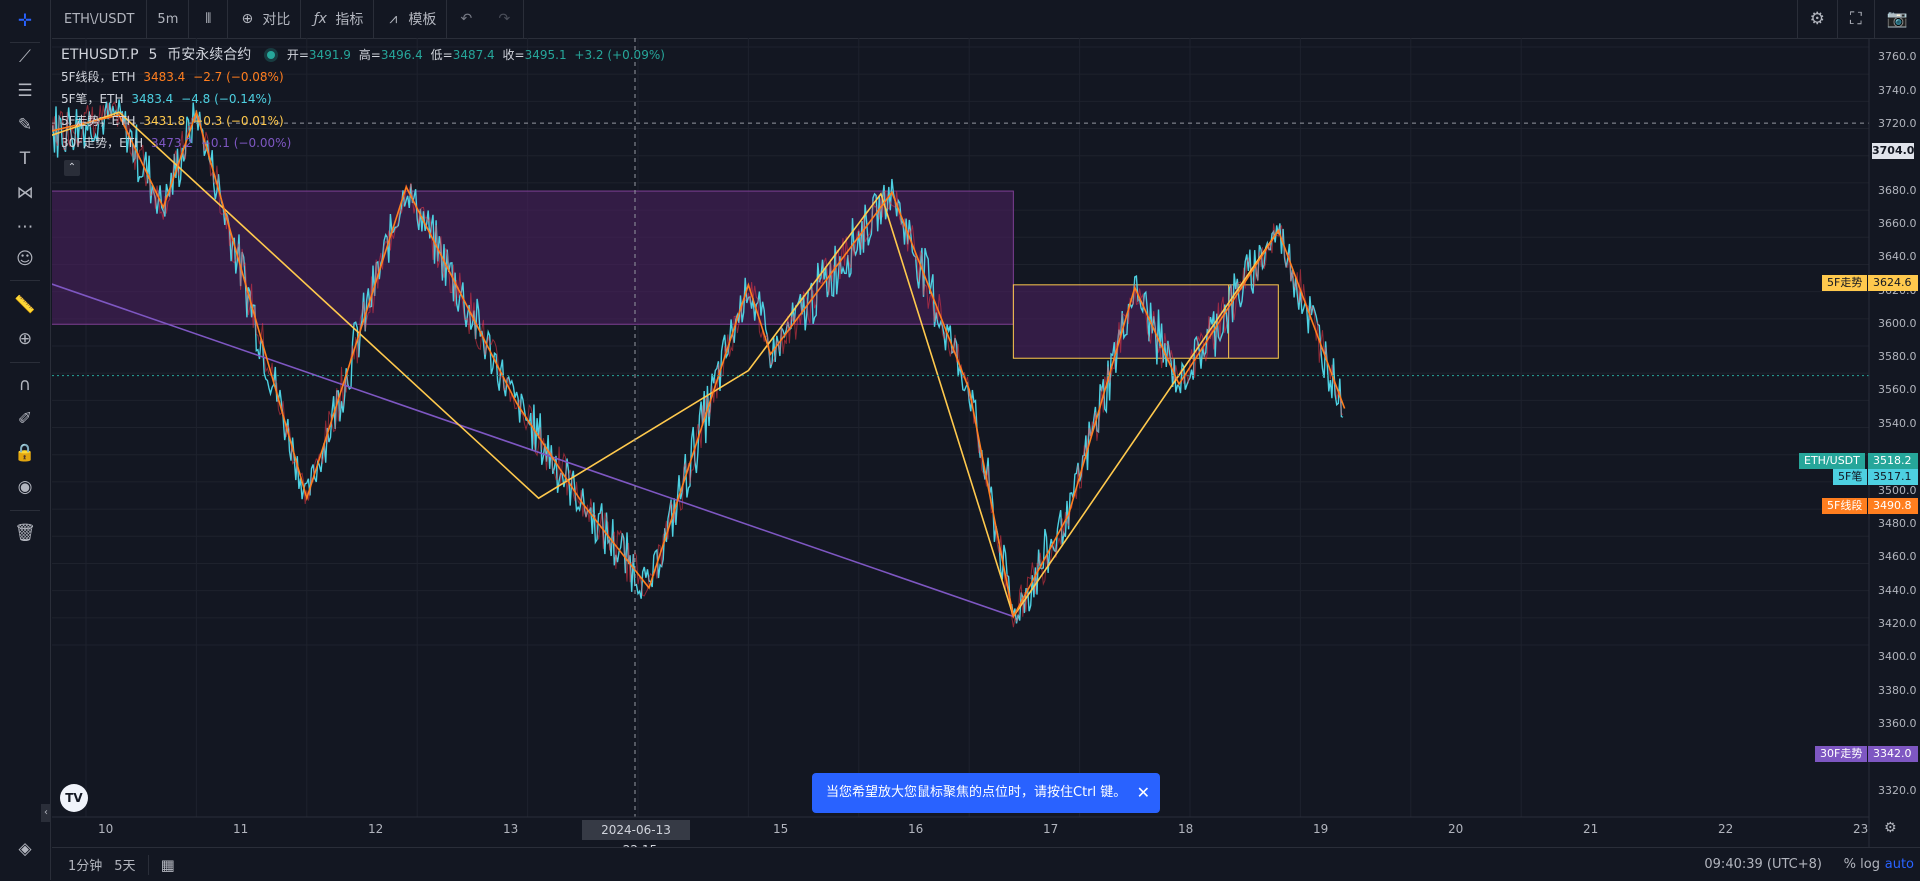  What do you see at coordinates (25, 849) in the screenshot?
I see `layers-icon: ◈` at bounding box center [25, 849].